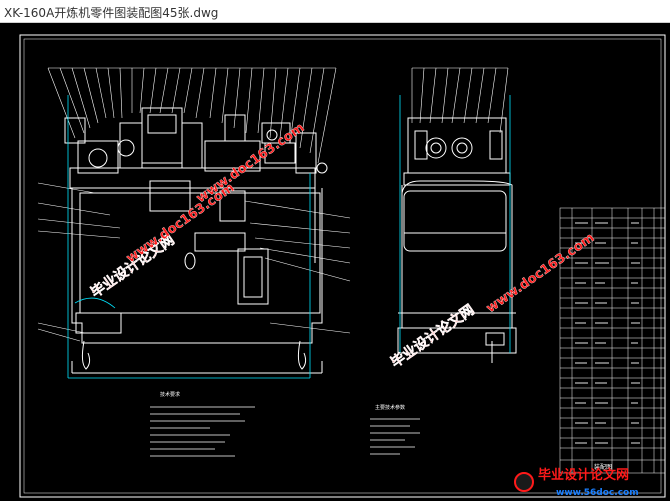 The width and height of the screenshot is (670, 501). What do you see at coordinates (335, 11) in the screenshot?
I see `window-title-bar: XK-160A开炼机零件图装配图45张.dwg` at bounding box center [335, 11].